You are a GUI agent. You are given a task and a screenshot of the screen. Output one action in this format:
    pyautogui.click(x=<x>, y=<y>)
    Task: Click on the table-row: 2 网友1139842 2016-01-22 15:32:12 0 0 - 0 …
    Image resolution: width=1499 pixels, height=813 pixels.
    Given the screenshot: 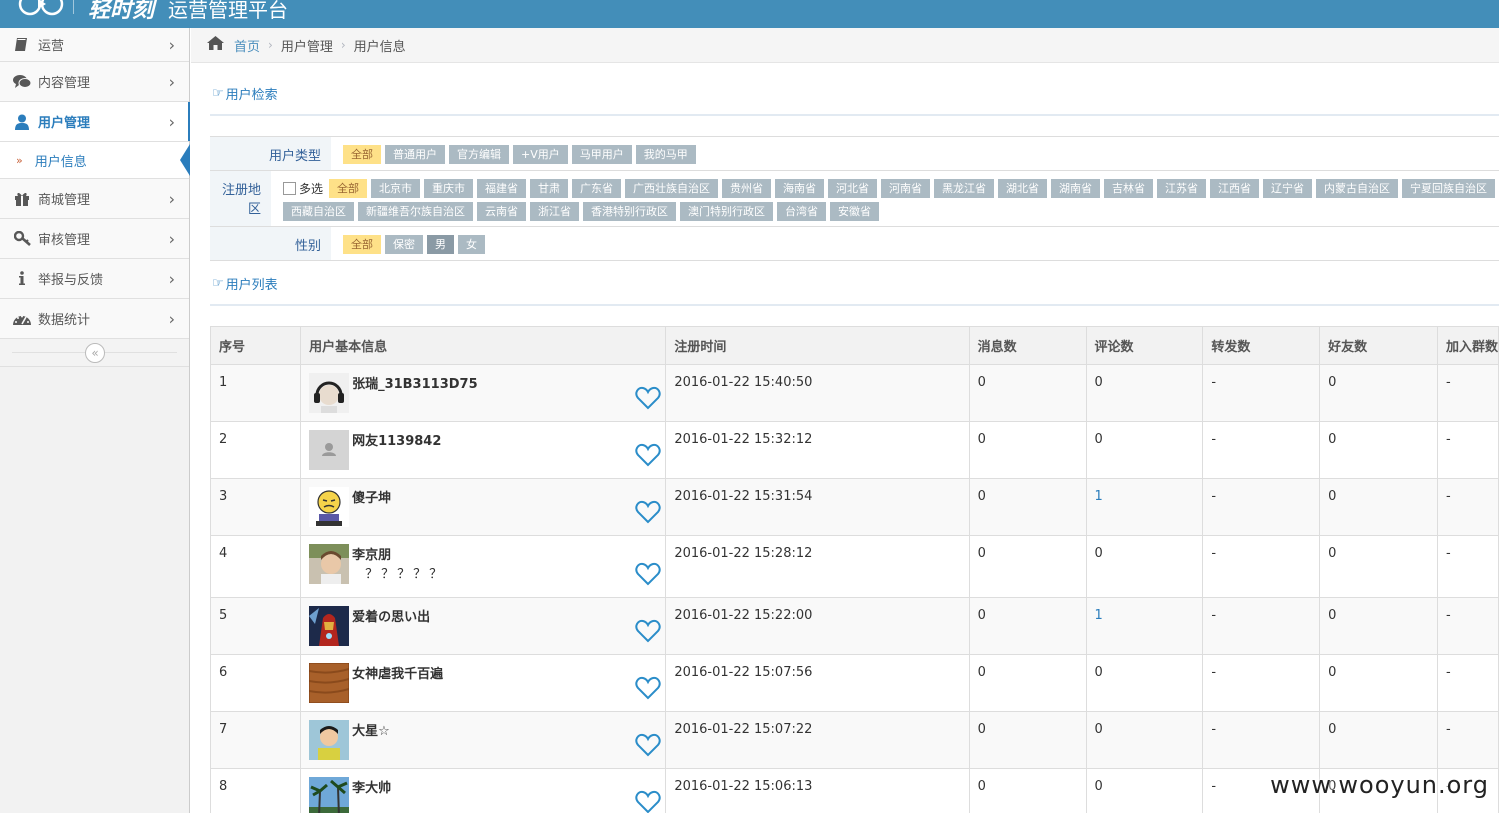 What is the action you would take?
    pyautogui.click(x=854, y=450)
    